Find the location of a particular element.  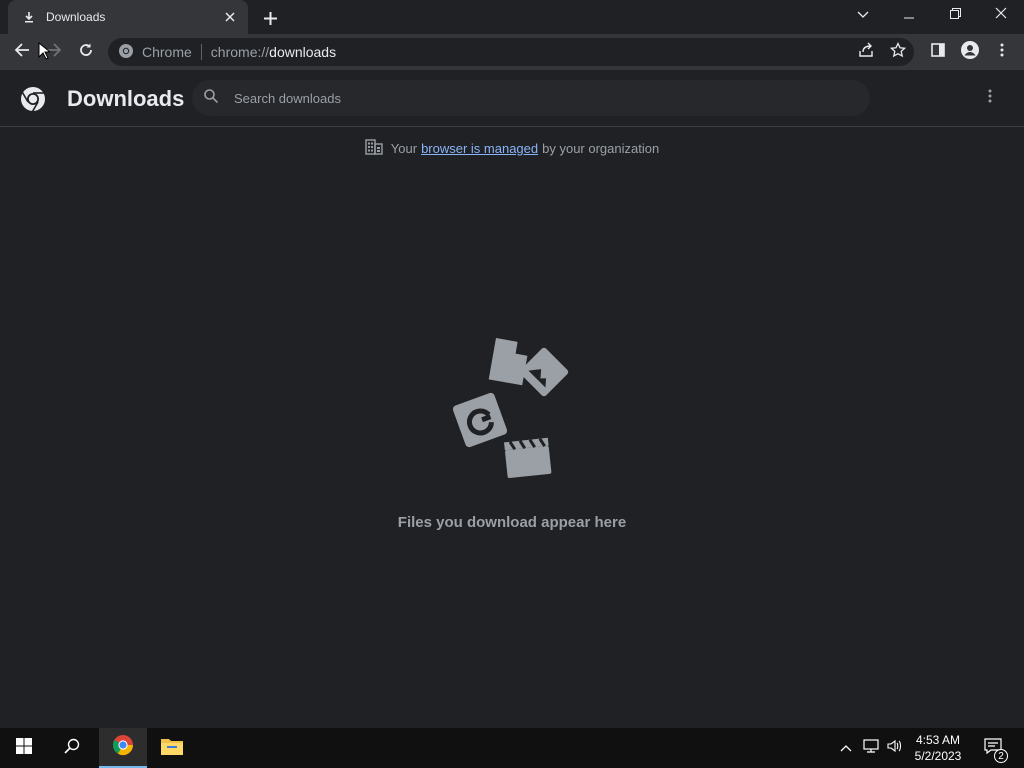

chrome-site-icon is located at coordinates (126, 52).